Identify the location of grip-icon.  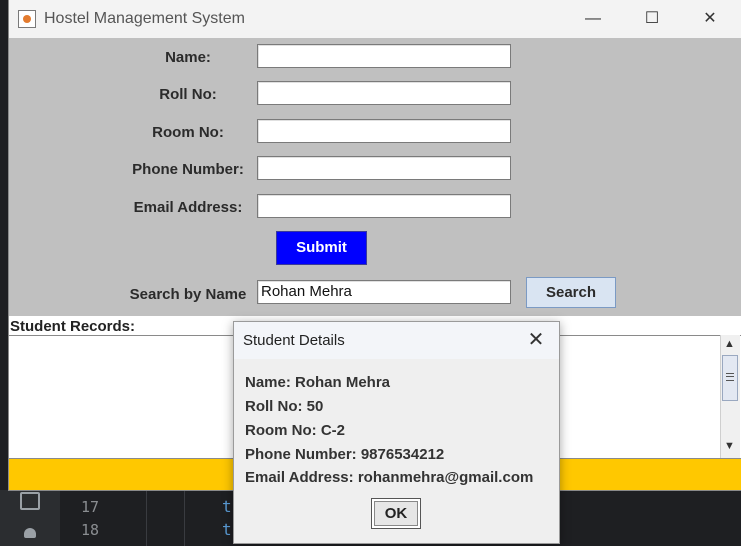
(730, 377).